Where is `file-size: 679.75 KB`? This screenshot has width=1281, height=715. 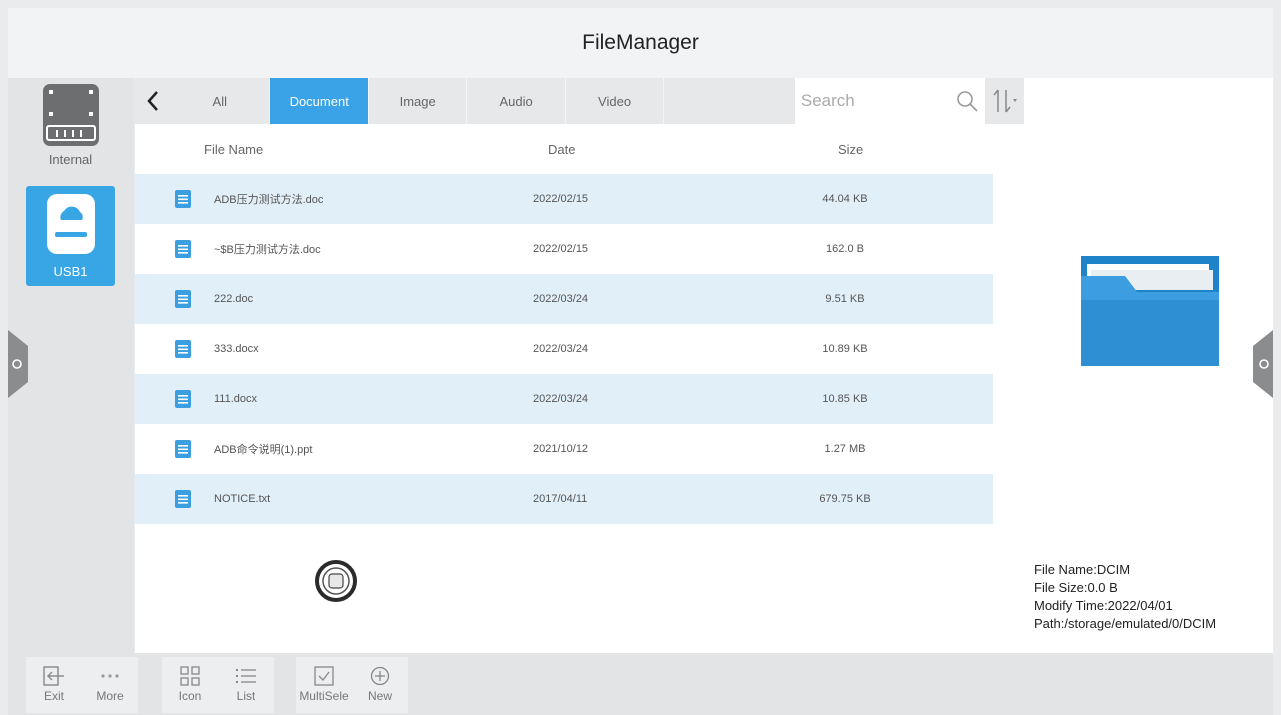 file-size: 679.75 KB is located at coordinates (845, 499).